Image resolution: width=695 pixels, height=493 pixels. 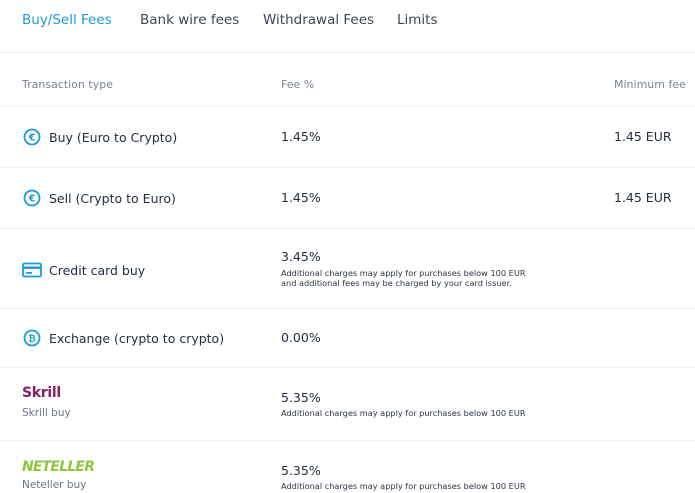 I want to click on header-transaction-type: Transaction type, so click(x=67, y=84).